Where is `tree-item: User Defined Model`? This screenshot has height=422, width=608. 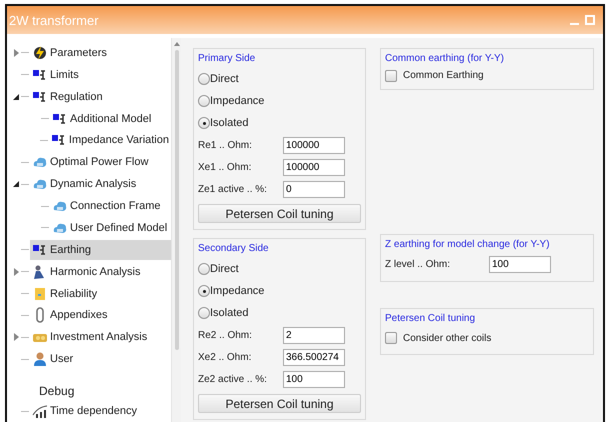
tree-item: User Defined Model is located at coordinates (110, 228).